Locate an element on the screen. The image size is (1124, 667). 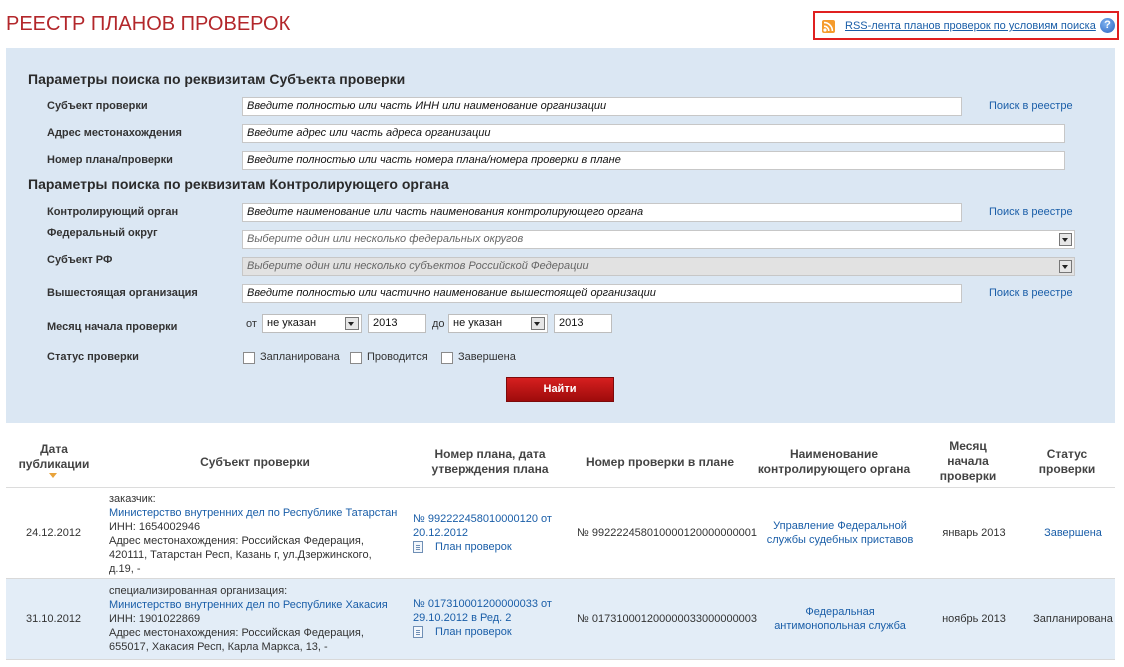
row-status: Запланирована is located at coordinates (1073, 619).